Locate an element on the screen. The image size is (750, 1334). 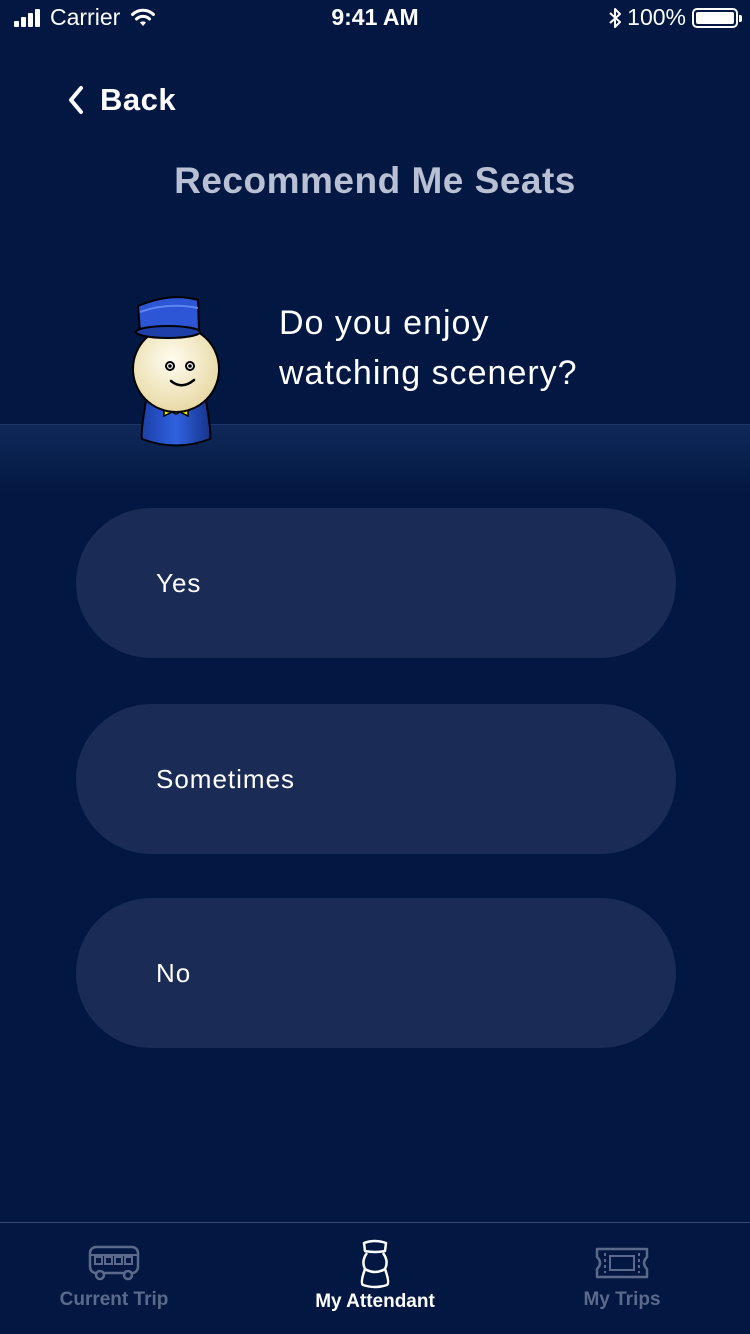
tab-label: Current Trip is located at coordinates (114, 1299).